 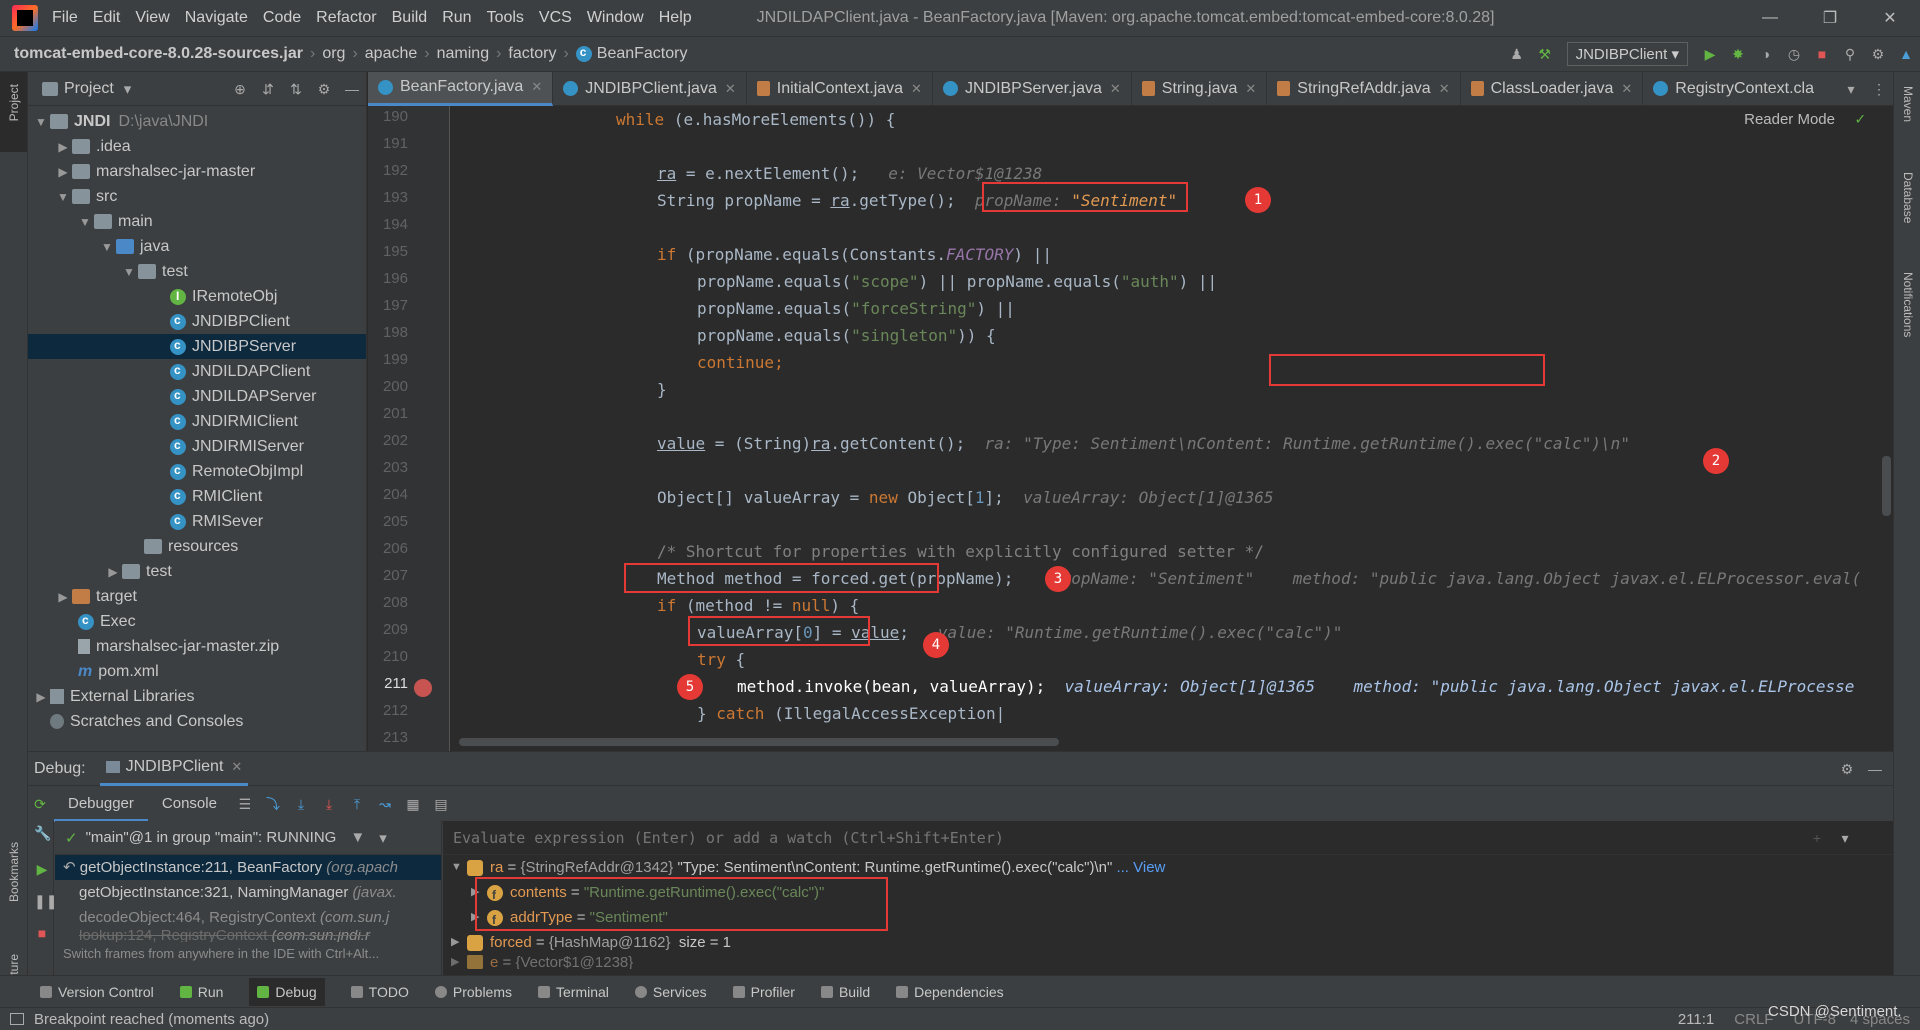 I want to click on run-to-cursor-icon: ↝, so click(x=385, y=804).